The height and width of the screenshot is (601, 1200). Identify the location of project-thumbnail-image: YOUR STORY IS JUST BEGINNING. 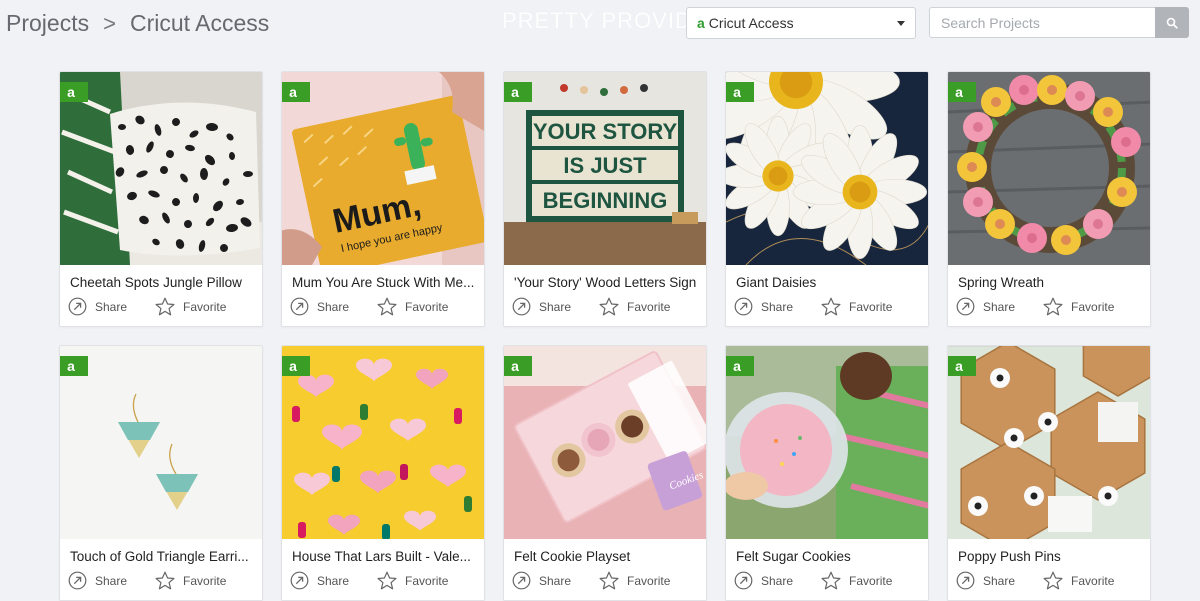
(605, 168).